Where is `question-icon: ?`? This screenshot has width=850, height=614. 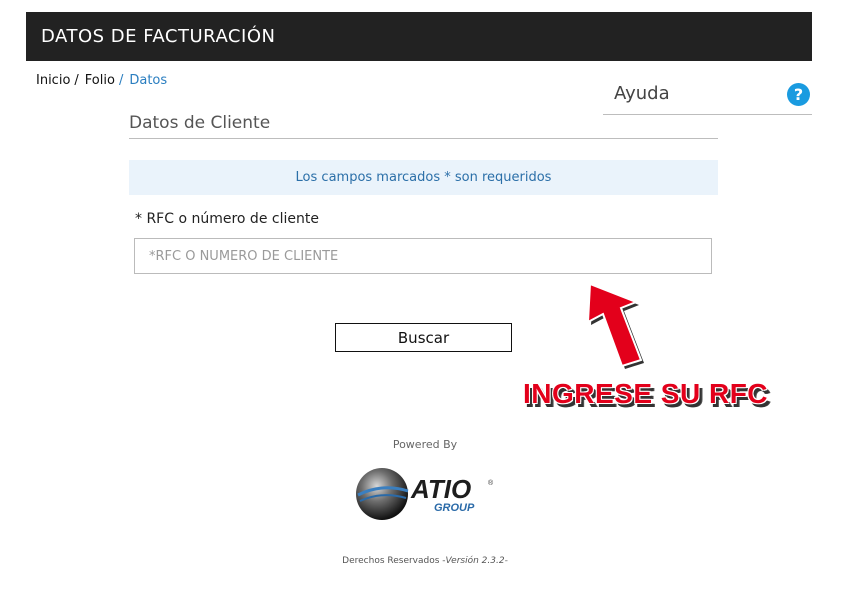 question-icon: ? is located at coordinates (798, 94).